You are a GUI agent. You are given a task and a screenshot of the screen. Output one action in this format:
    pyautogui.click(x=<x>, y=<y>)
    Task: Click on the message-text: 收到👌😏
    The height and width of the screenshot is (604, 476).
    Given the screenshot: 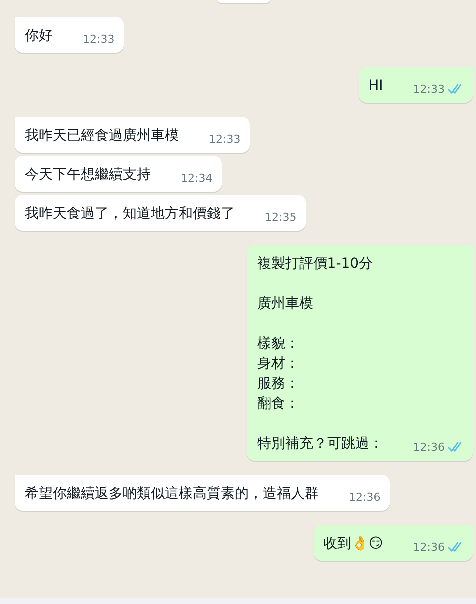 What is the action you would take?
    pyautogui.click(x=354, y=544)
    